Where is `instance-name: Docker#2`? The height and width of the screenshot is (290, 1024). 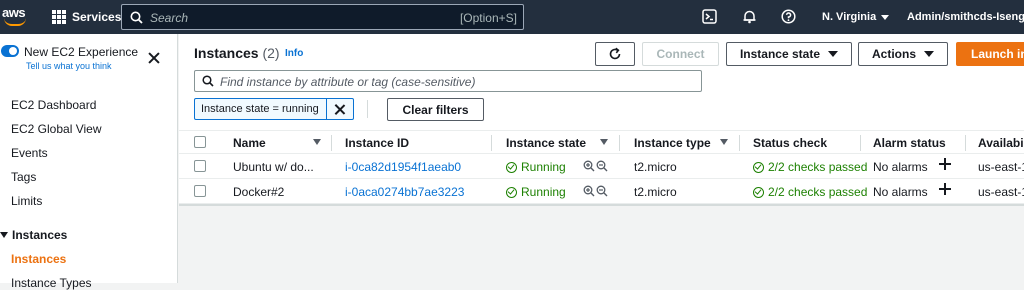
instance-name: Docker#2 is located at coordinates (259, 192).